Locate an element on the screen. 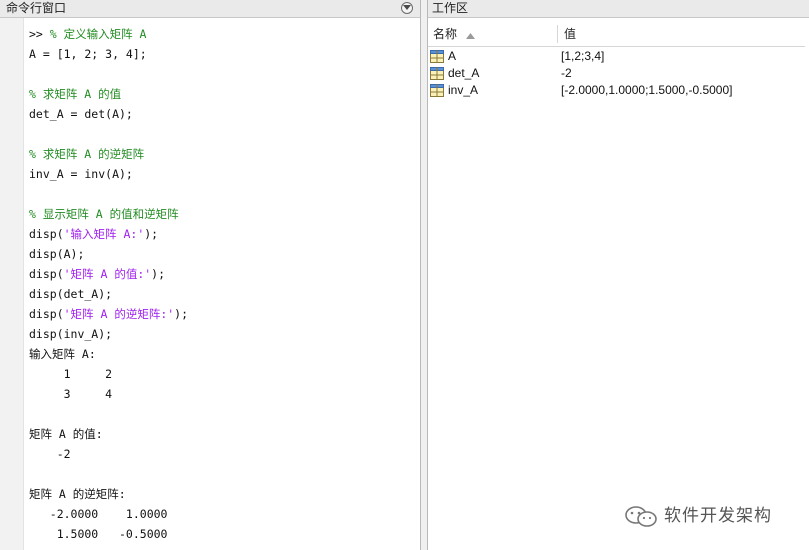  command-line: 1.5000 -0.5000 is located at coordinates (222, 534).